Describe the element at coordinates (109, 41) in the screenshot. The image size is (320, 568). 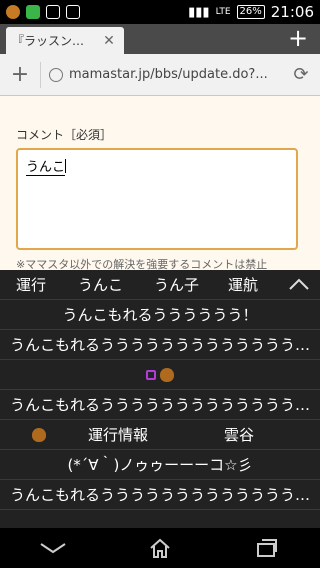
I see `close-icon: ✕` at that location.